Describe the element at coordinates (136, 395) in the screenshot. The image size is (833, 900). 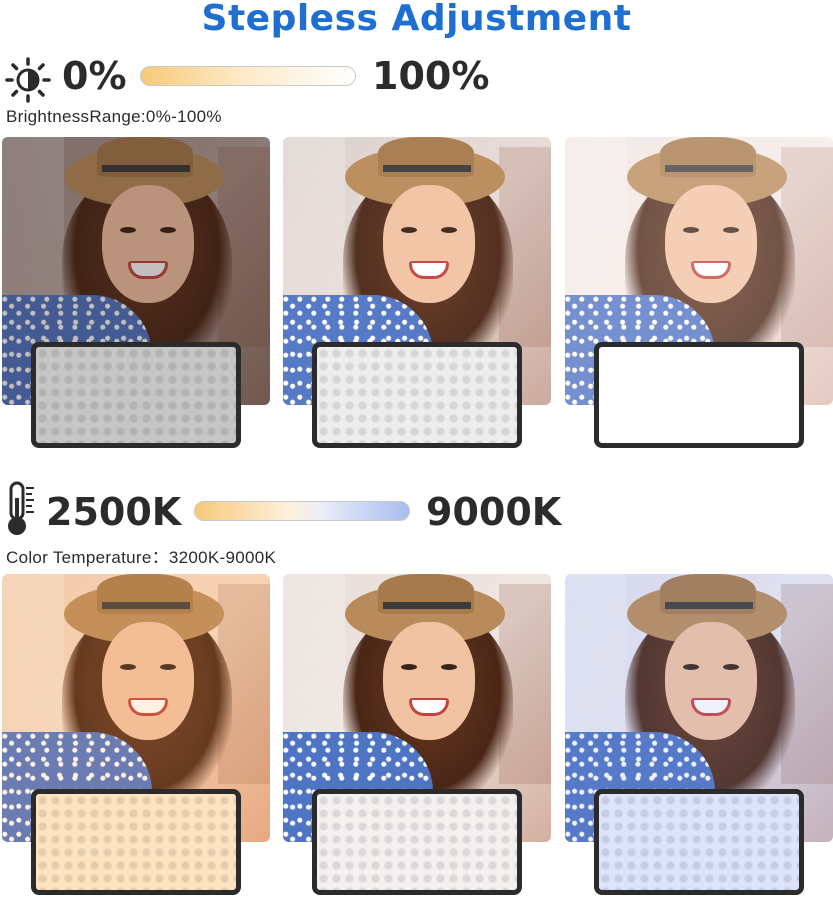
I see `light-panel-low` at that location.